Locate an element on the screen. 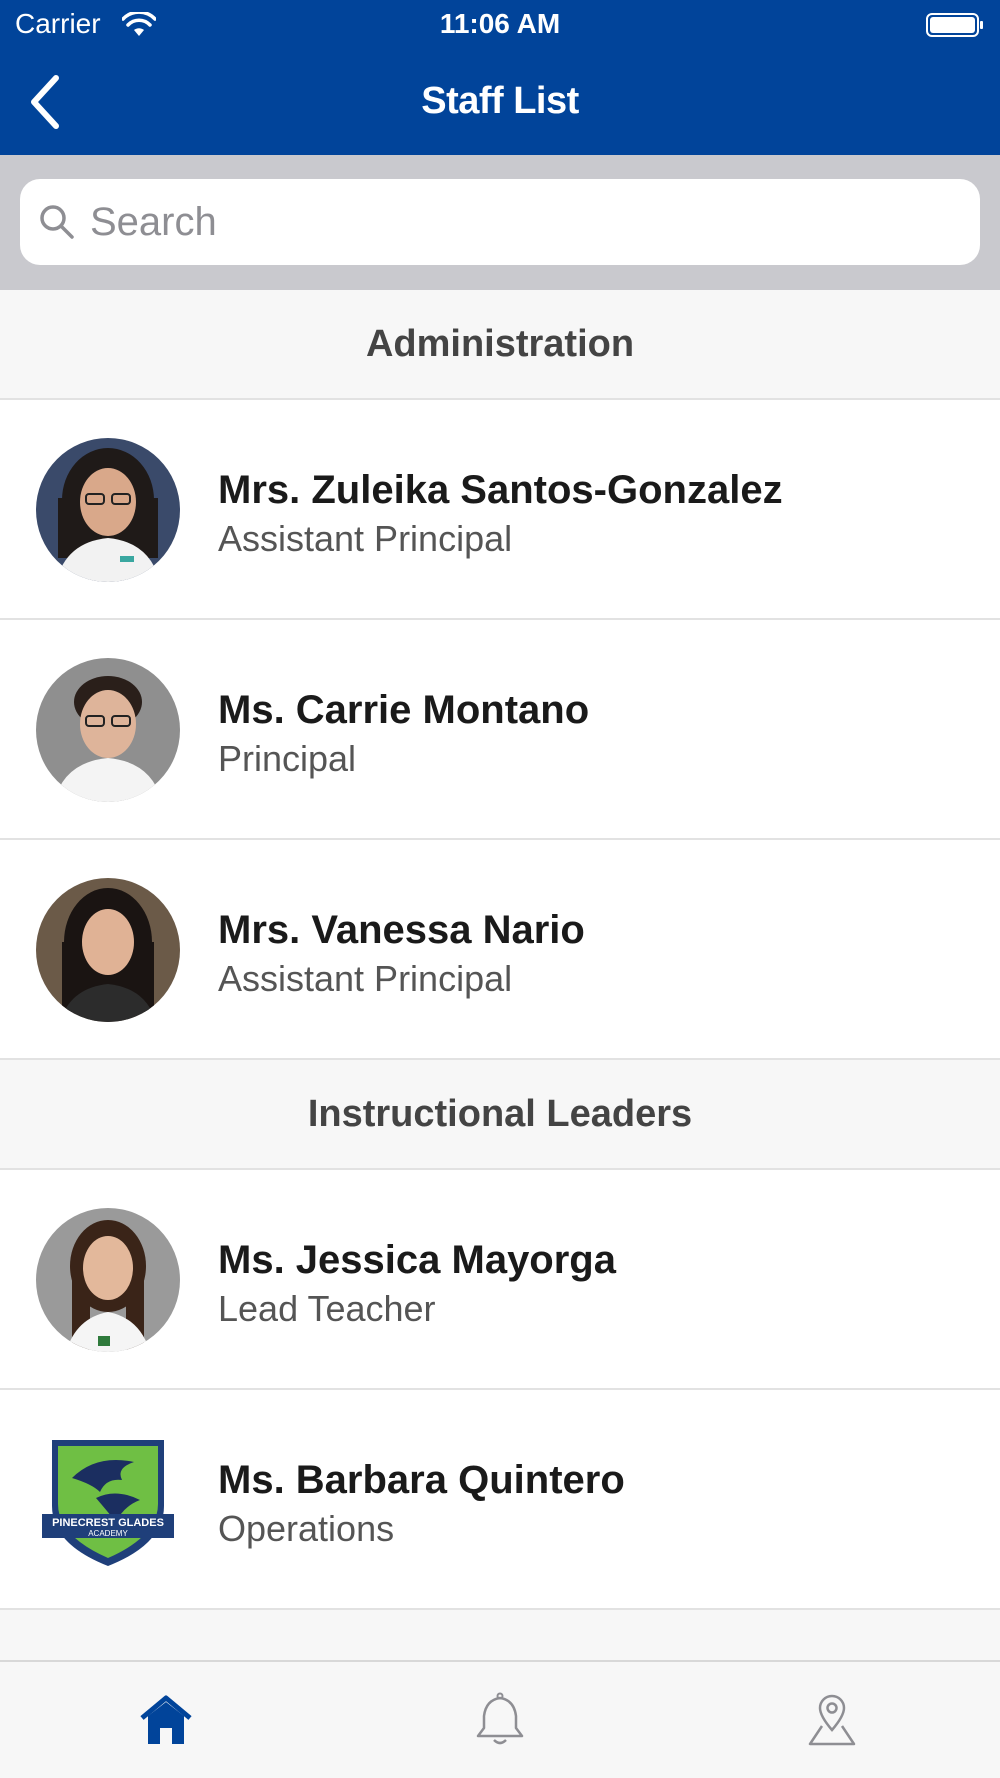 This screenshot has width=1000, height=1778. staff-title: Operations is located at coordinates (306, 1528).